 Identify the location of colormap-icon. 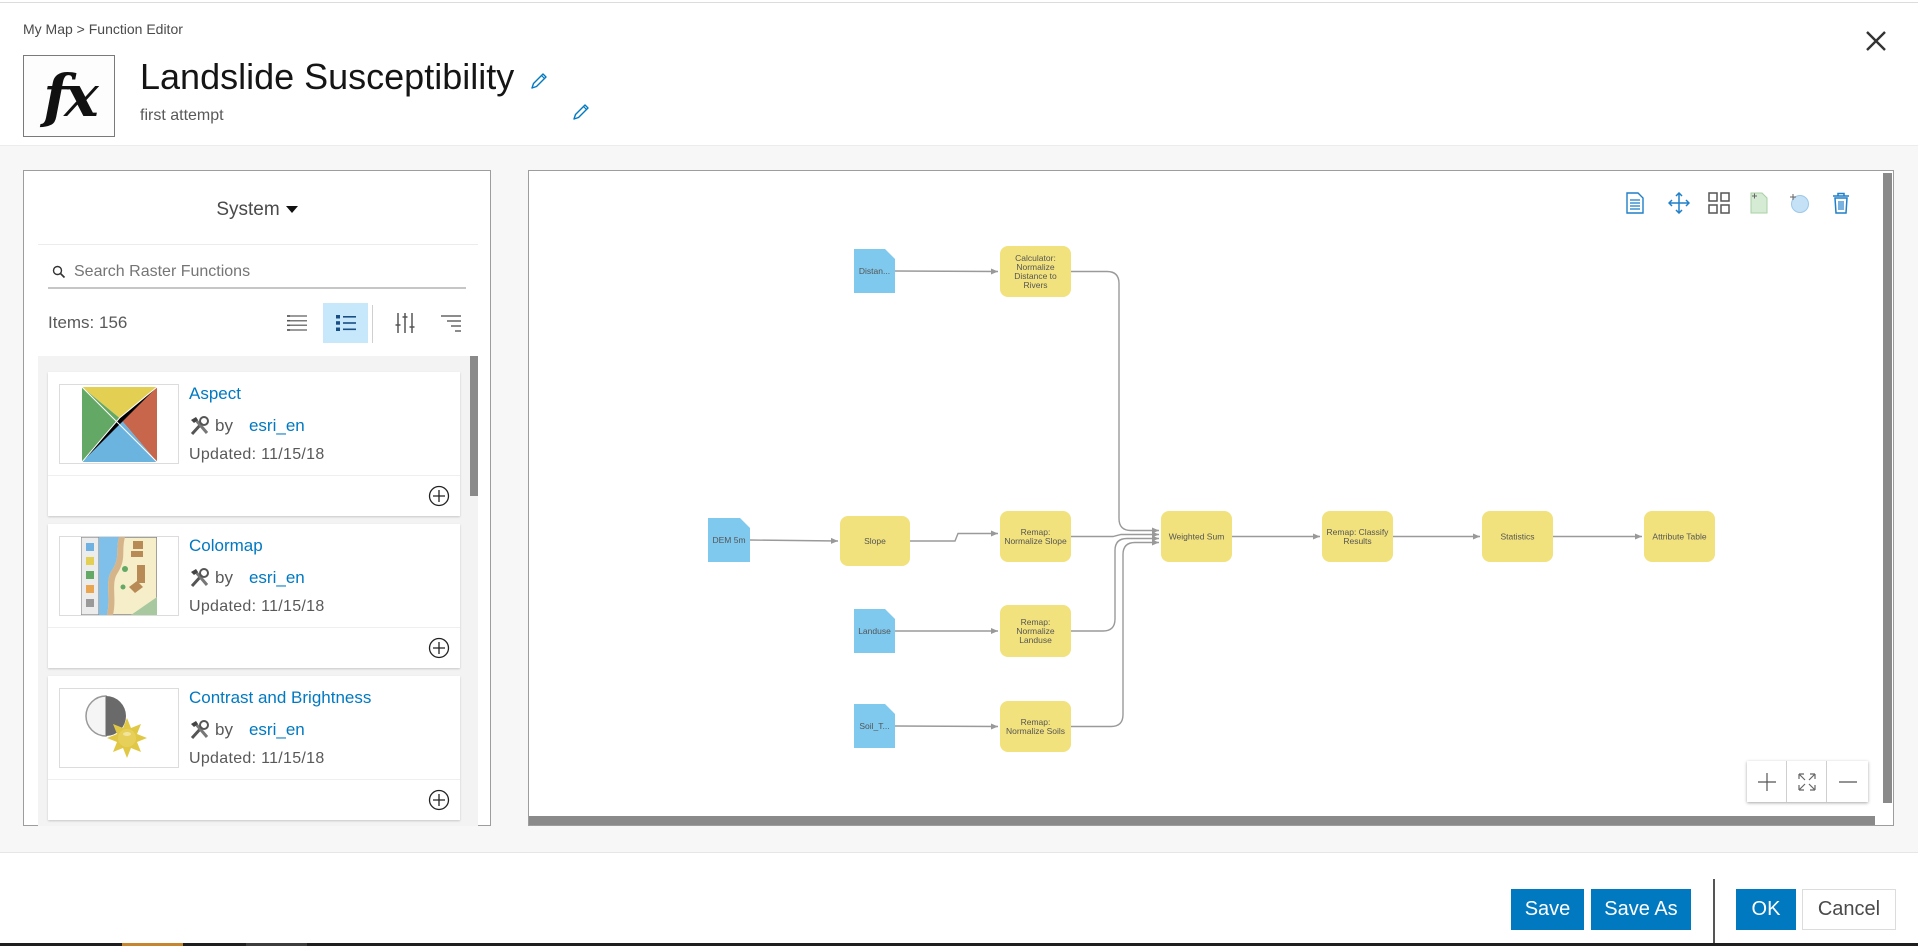
(119, 576).